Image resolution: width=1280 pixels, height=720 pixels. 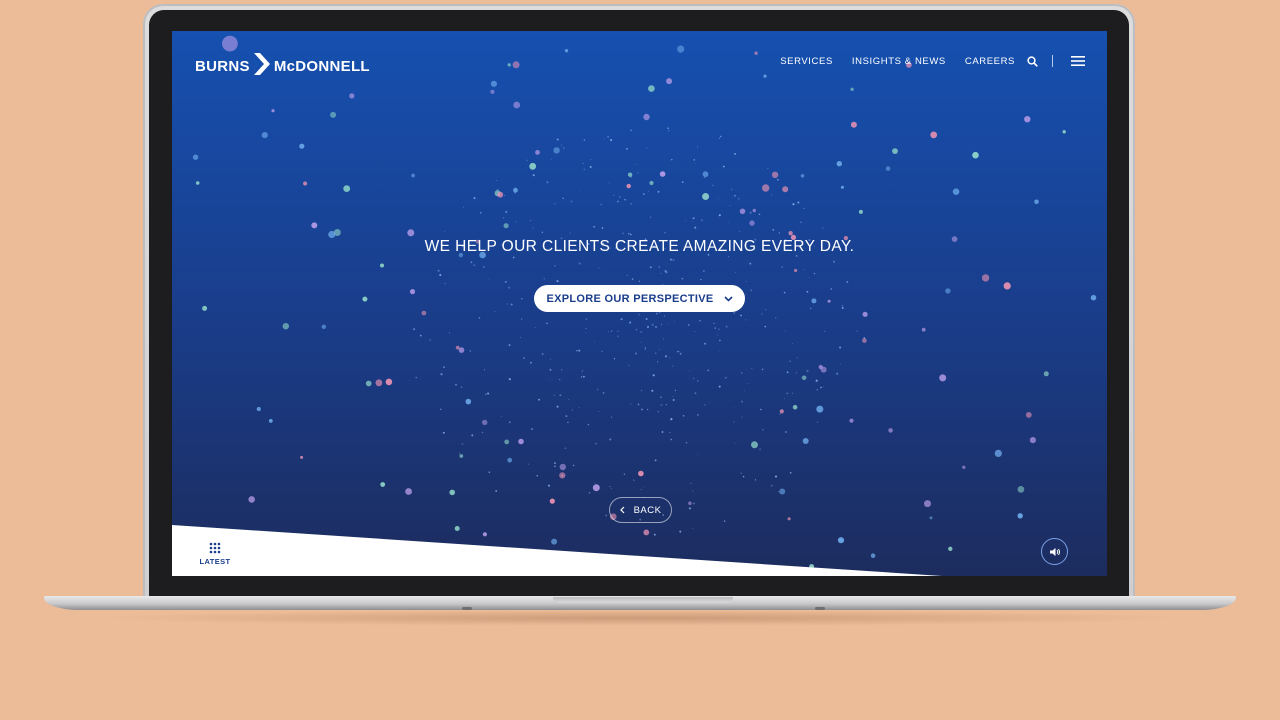 What do you see at coordinates (557, 550) in the screenshot?
I see `bottom-white-wedge` at bounding box center [557, 550].